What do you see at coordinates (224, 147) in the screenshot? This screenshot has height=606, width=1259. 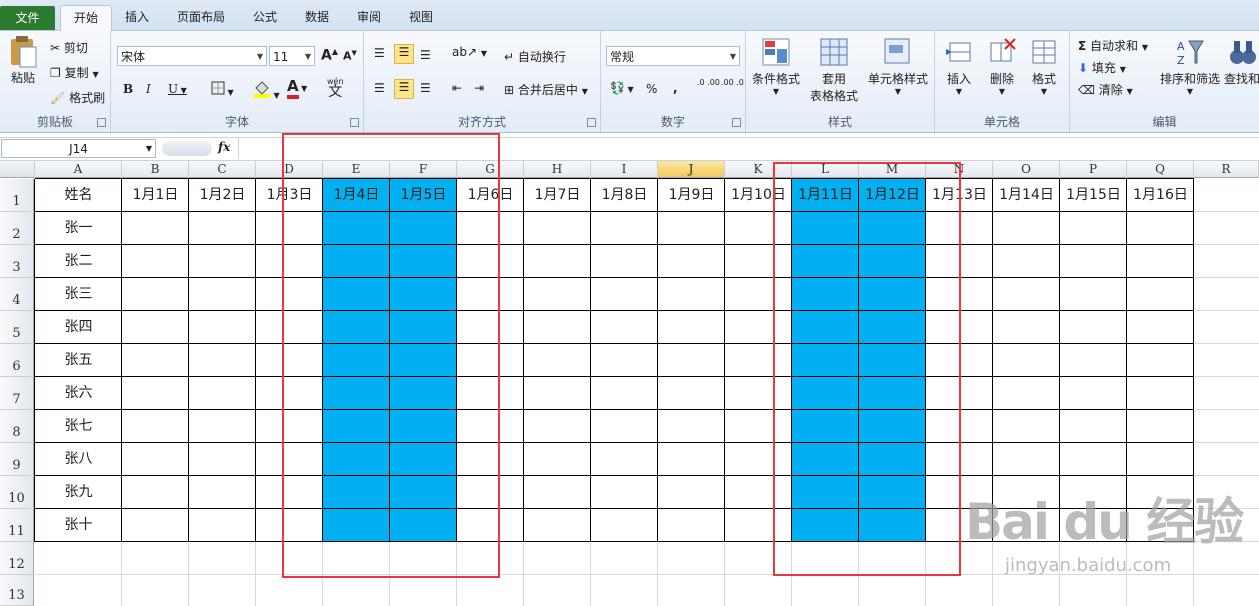 I see `insert-function-icon: fx` at bounding box center [224, 147].